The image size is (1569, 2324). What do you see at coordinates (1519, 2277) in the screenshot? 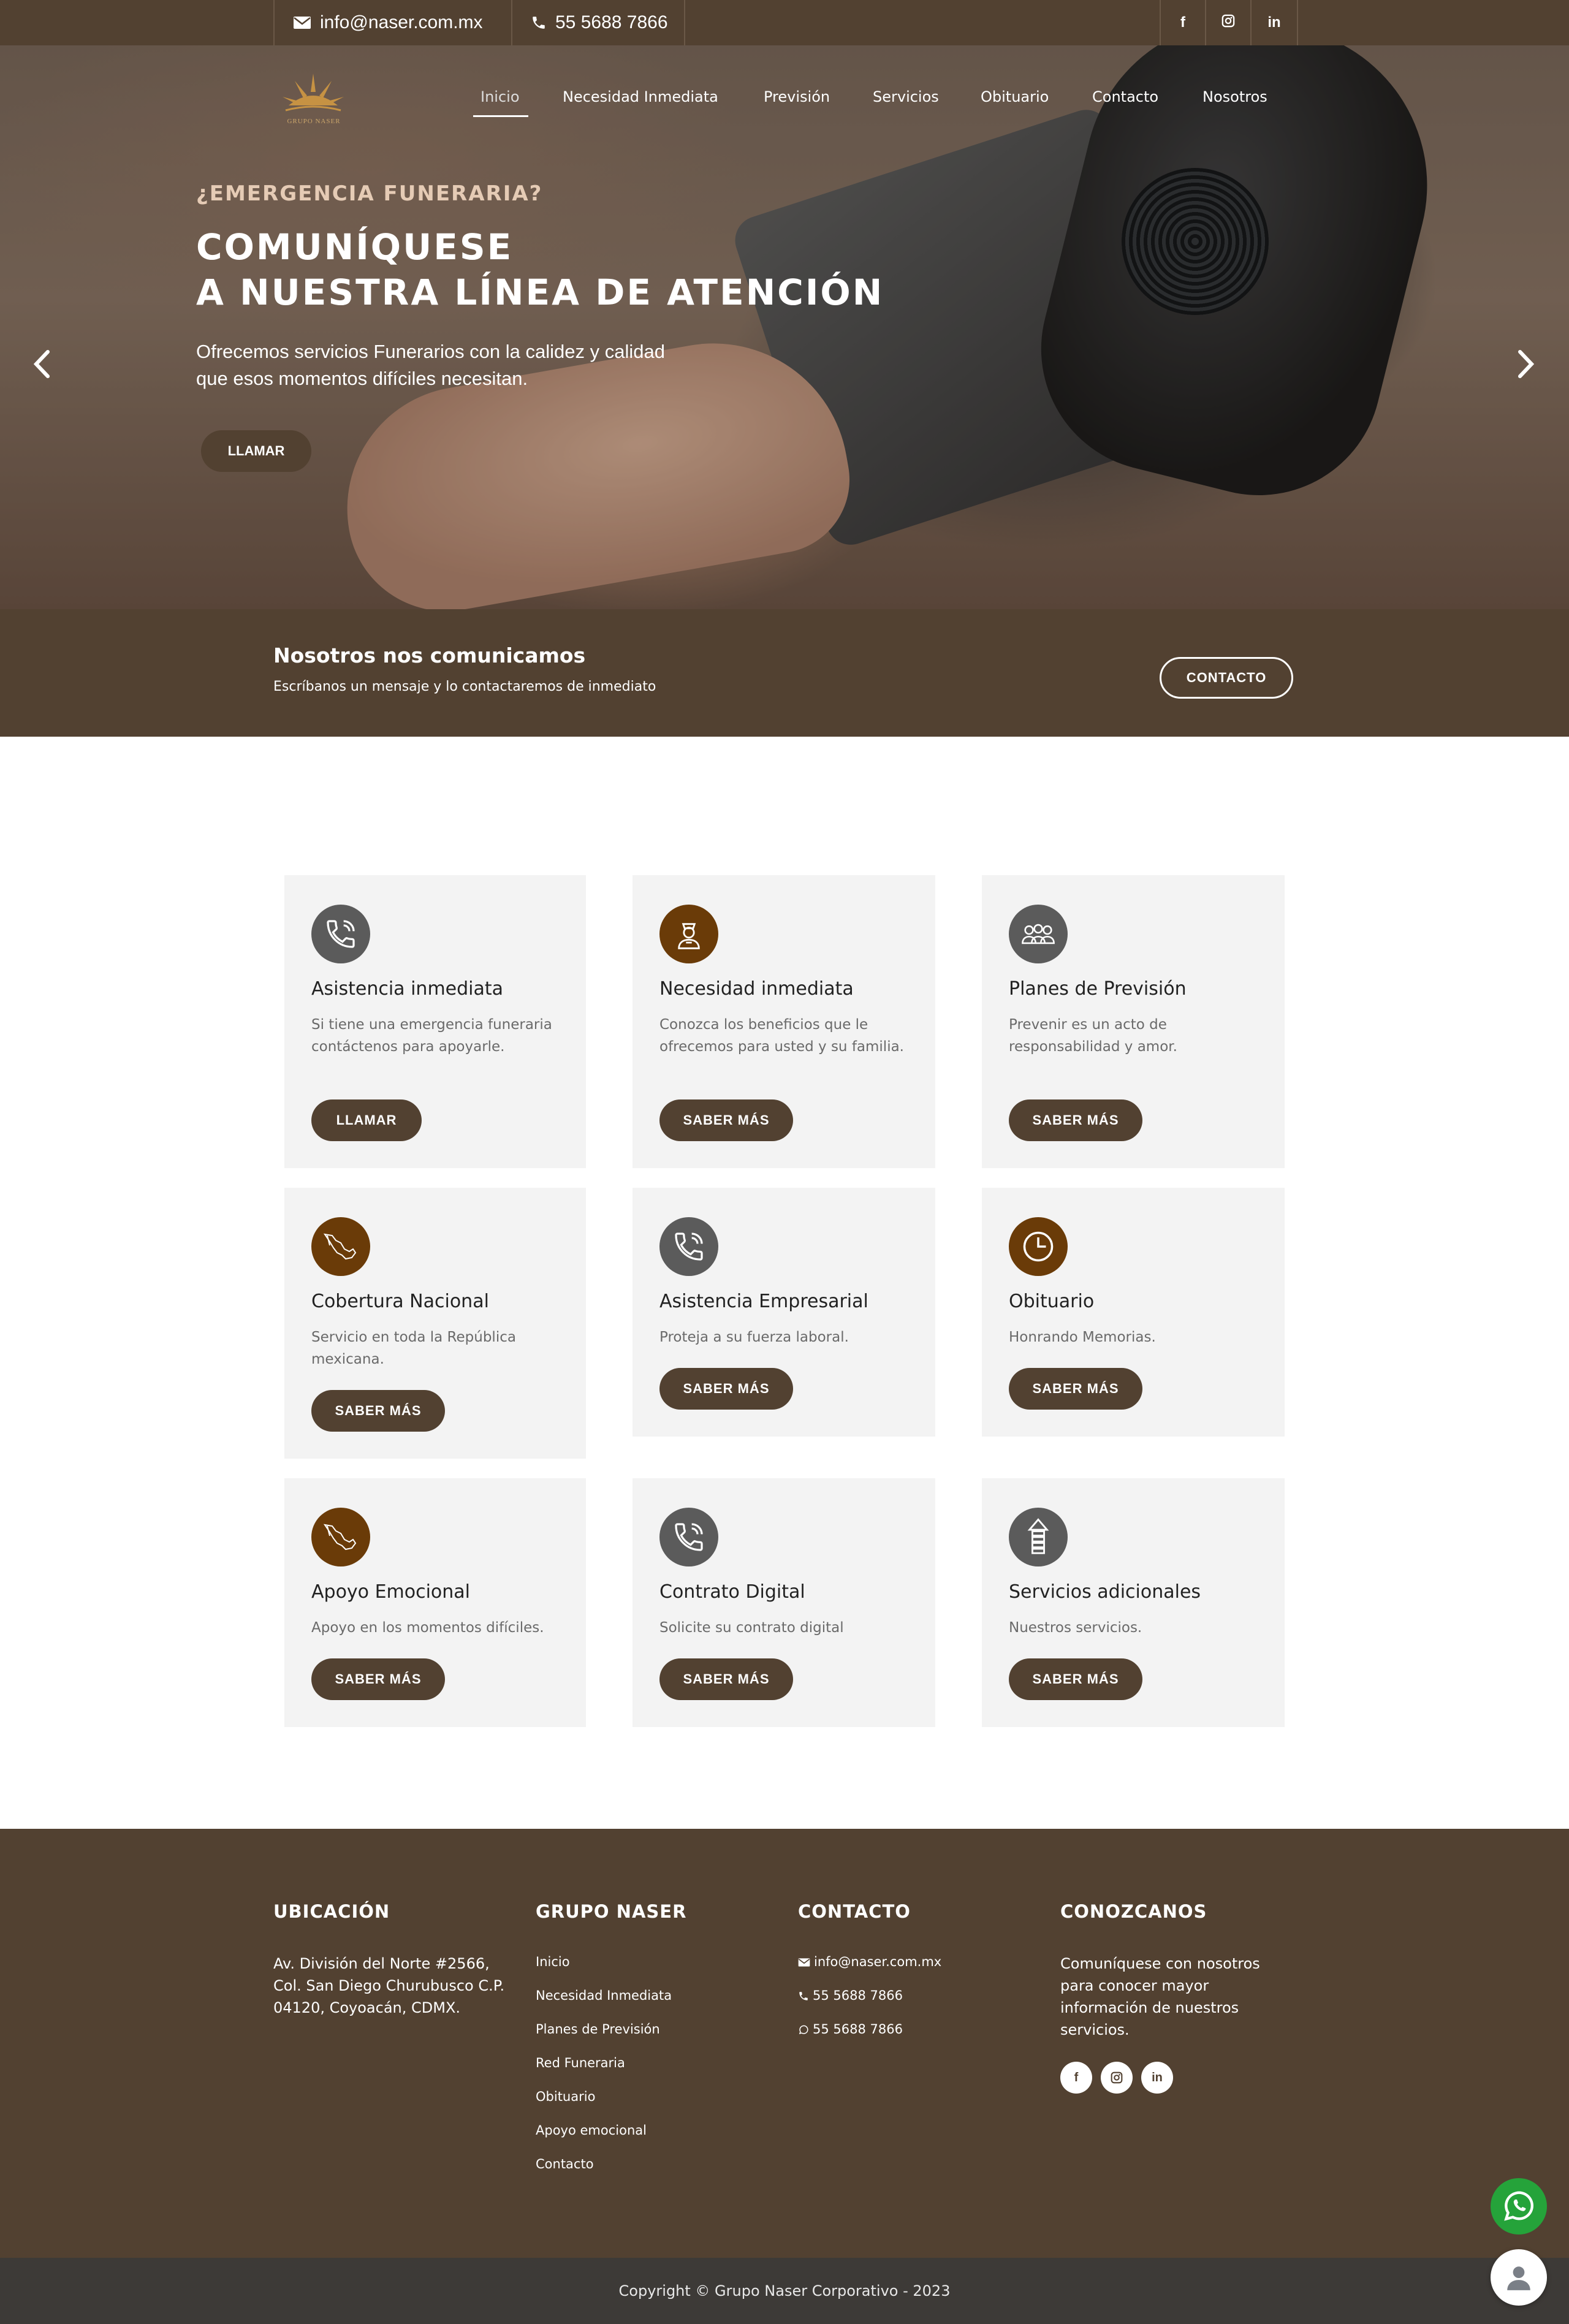
I see `chat-avatar-button` at bounding box center [1519, 2277].